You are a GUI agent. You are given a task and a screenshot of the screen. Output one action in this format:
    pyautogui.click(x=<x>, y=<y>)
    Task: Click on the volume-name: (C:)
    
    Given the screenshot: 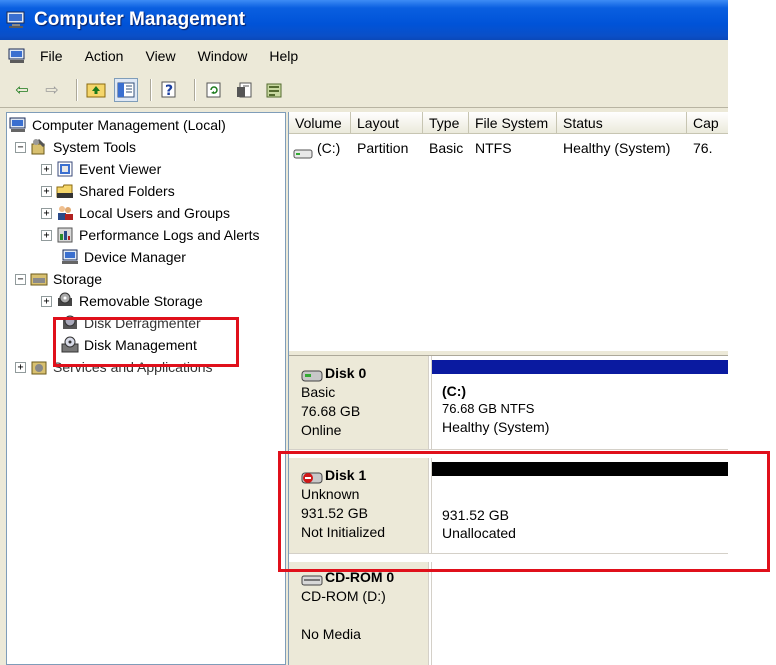 What is the action you would take?
    pyautogui.click(x=329, y=148)
    